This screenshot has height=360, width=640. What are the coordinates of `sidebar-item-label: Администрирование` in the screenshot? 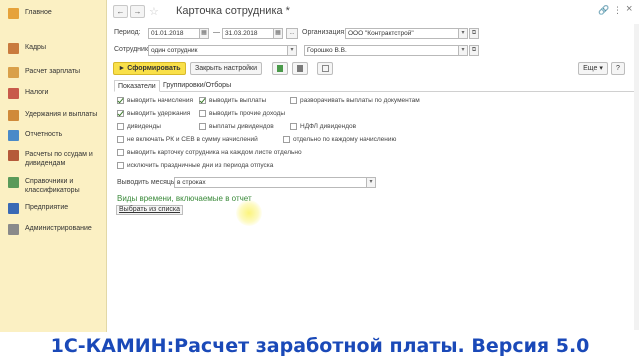 It's located at (58, 228).